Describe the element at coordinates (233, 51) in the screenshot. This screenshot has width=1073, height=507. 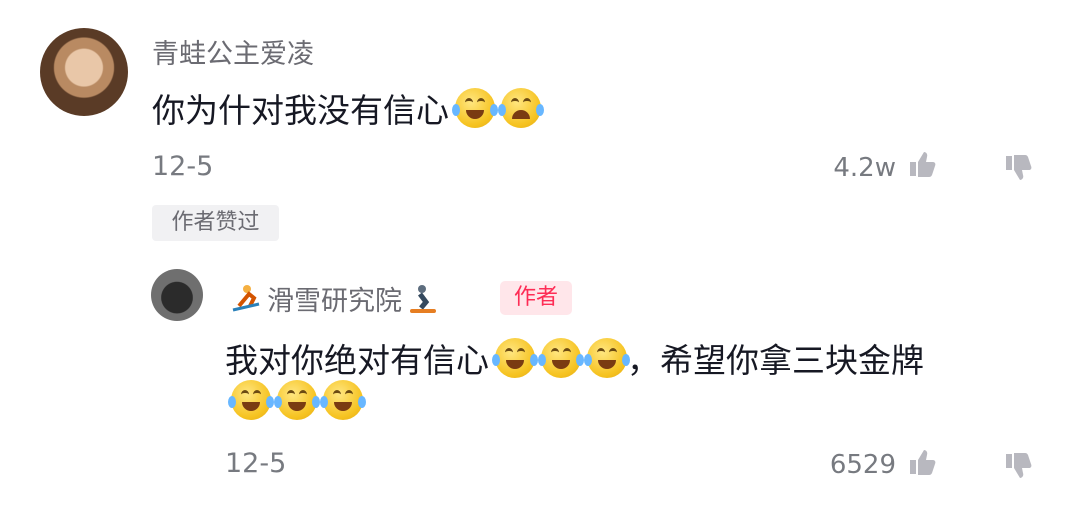
I see `commenter-username: 青蛙公主爱凌` at that location.